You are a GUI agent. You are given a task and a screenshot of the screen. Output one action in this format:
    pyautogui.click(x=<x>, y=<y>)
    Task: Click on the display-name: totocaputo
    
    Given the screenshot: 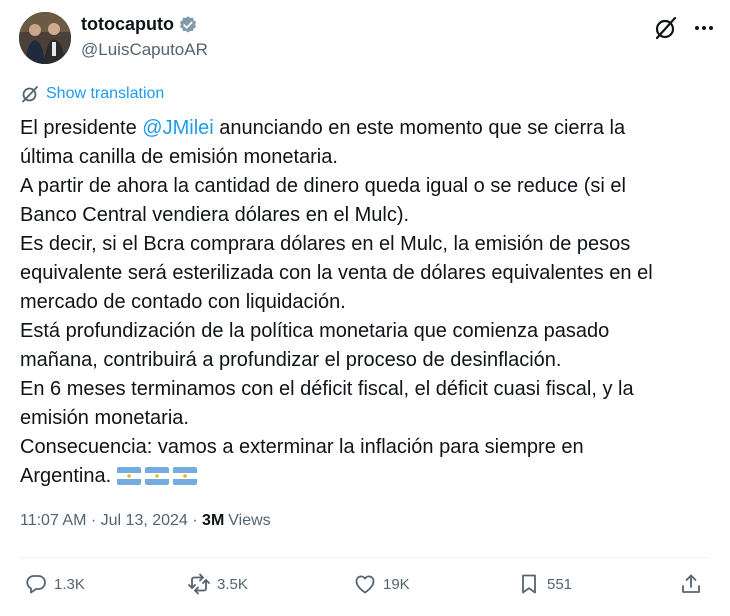 What is the action you would take?
    pyautogui.click(x=127, y=24)
    